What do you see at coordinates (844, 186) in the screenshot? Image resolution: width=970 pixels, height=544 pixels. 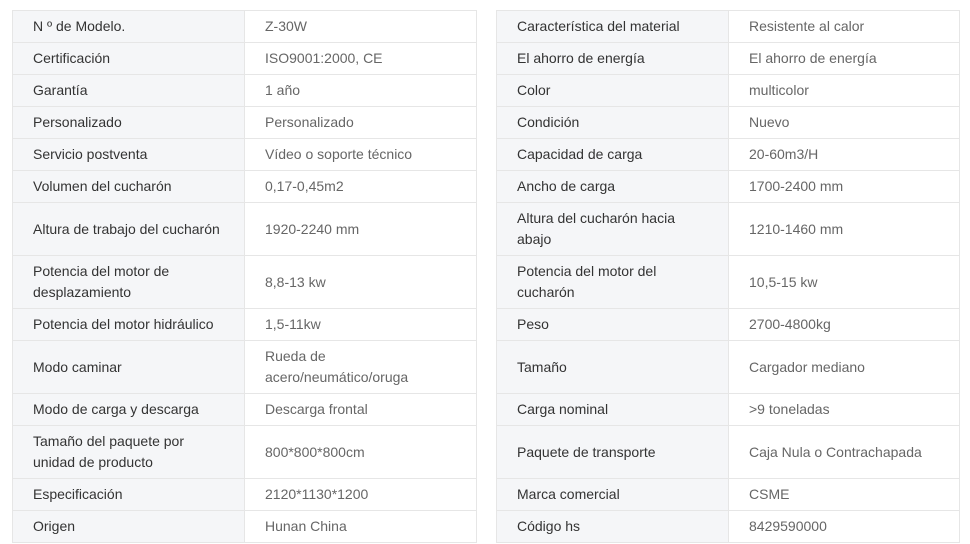 I see `spec-value: 1700-2400 mm` at bounding box center [844, 186].